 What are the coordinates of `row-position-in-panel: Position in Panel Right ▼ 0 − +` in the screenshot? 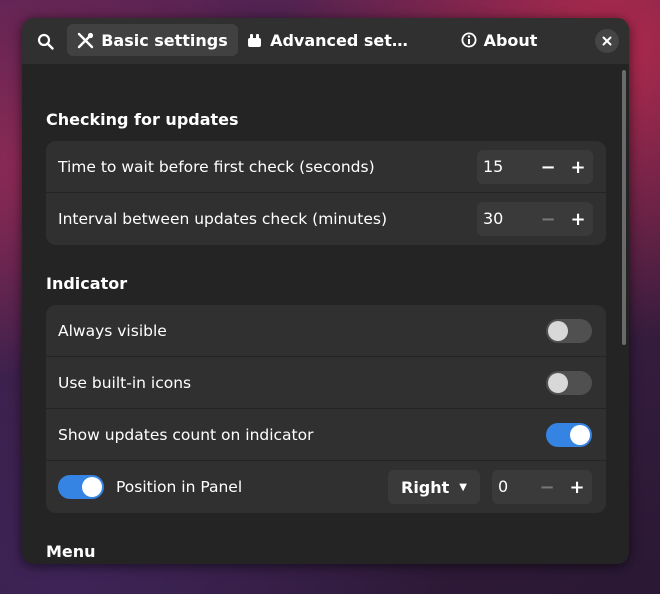 It's located at (326, 487).